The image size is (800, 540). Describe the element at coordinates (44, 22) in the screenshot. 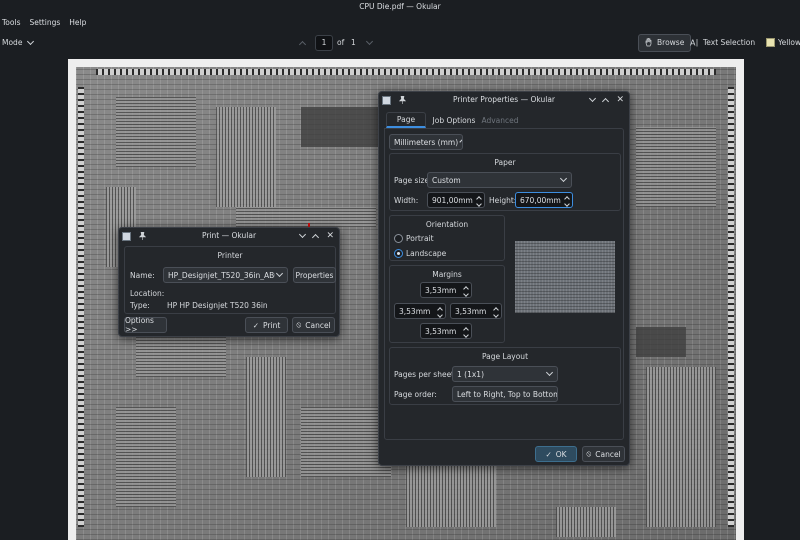

I see `menu-settings: Settings` at that location.